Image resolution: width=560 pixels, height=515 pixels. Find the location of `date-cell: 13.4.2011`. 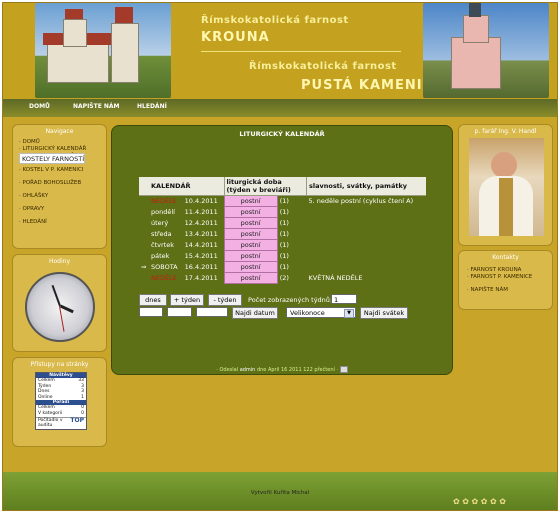

date-cell: 13.4.2011 is located at coordinates (201, 234).